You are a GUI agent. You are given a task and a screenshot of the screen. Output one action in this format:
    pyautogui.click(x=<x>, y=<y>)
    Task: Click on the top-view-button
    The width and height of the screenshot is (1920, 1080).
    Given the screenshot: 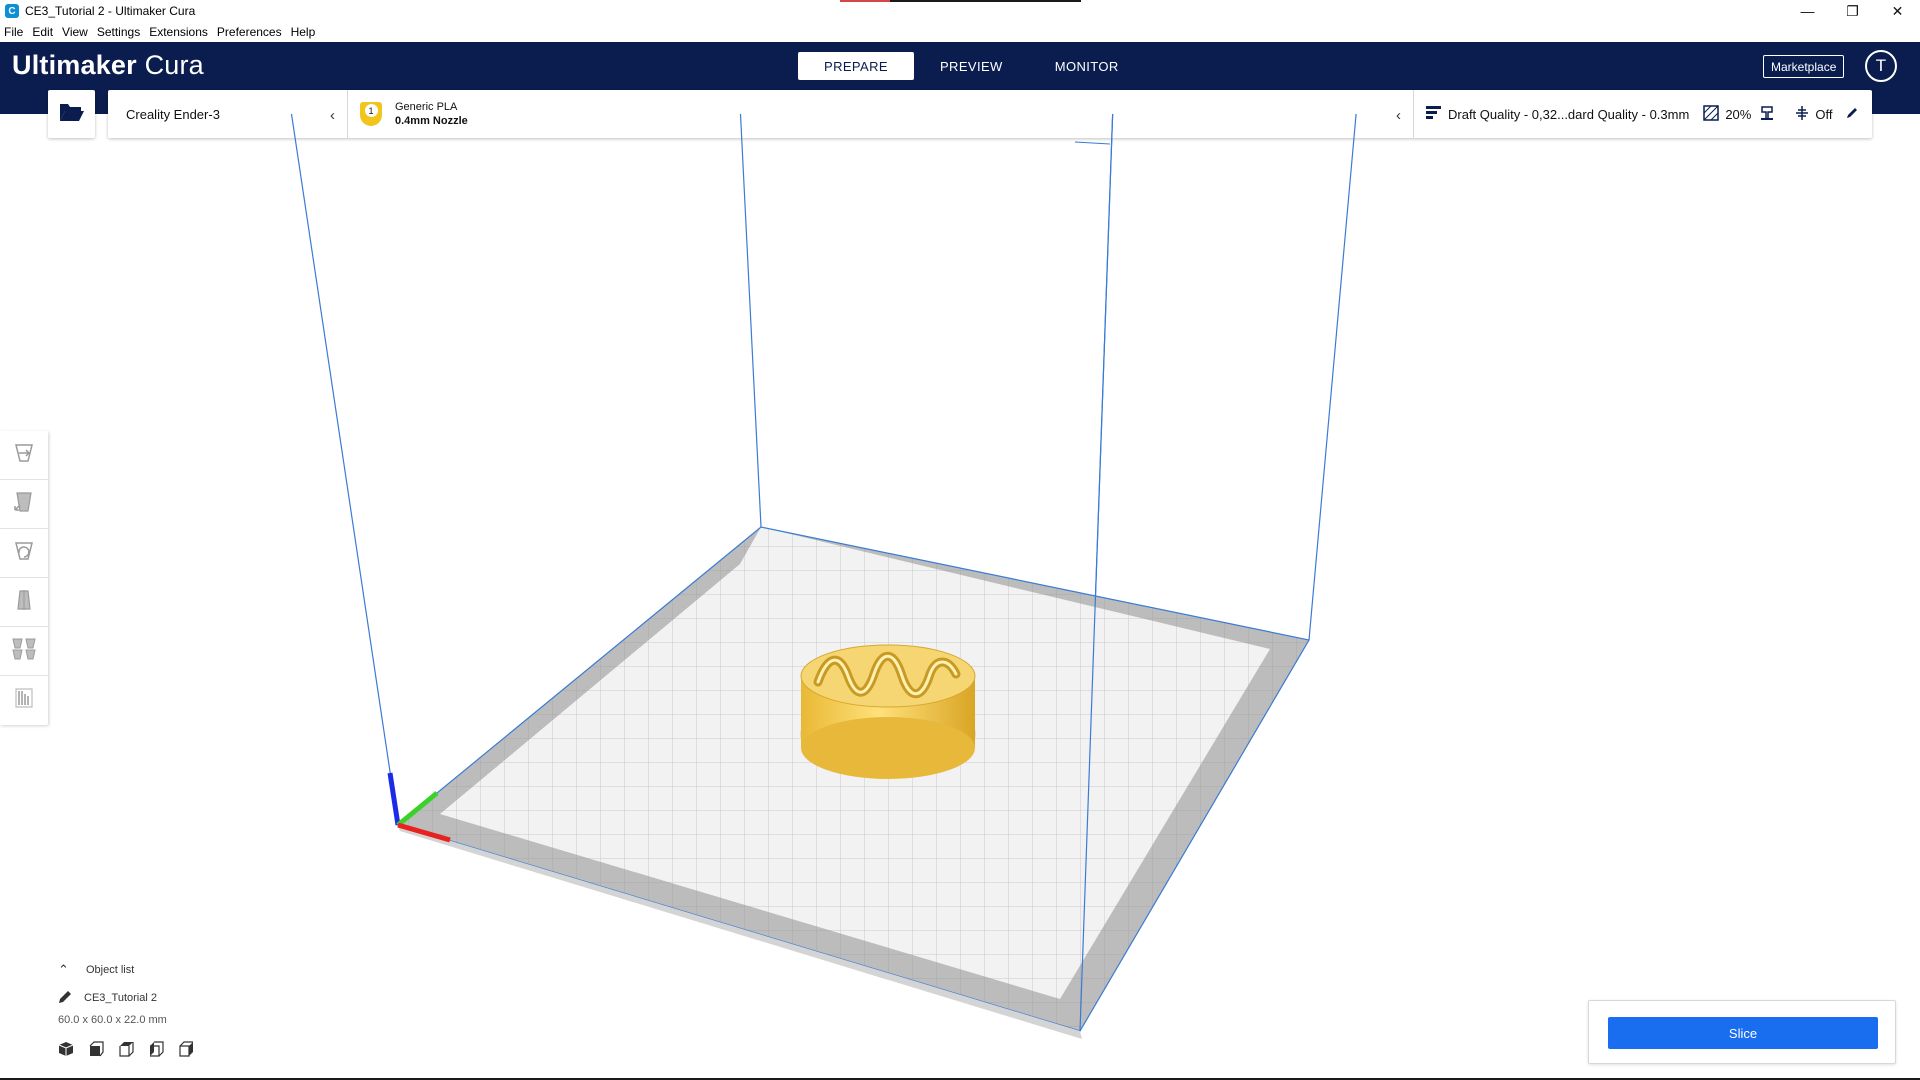 What is the action you would take?
    pyautogui.click(x=133, y=1050)
    